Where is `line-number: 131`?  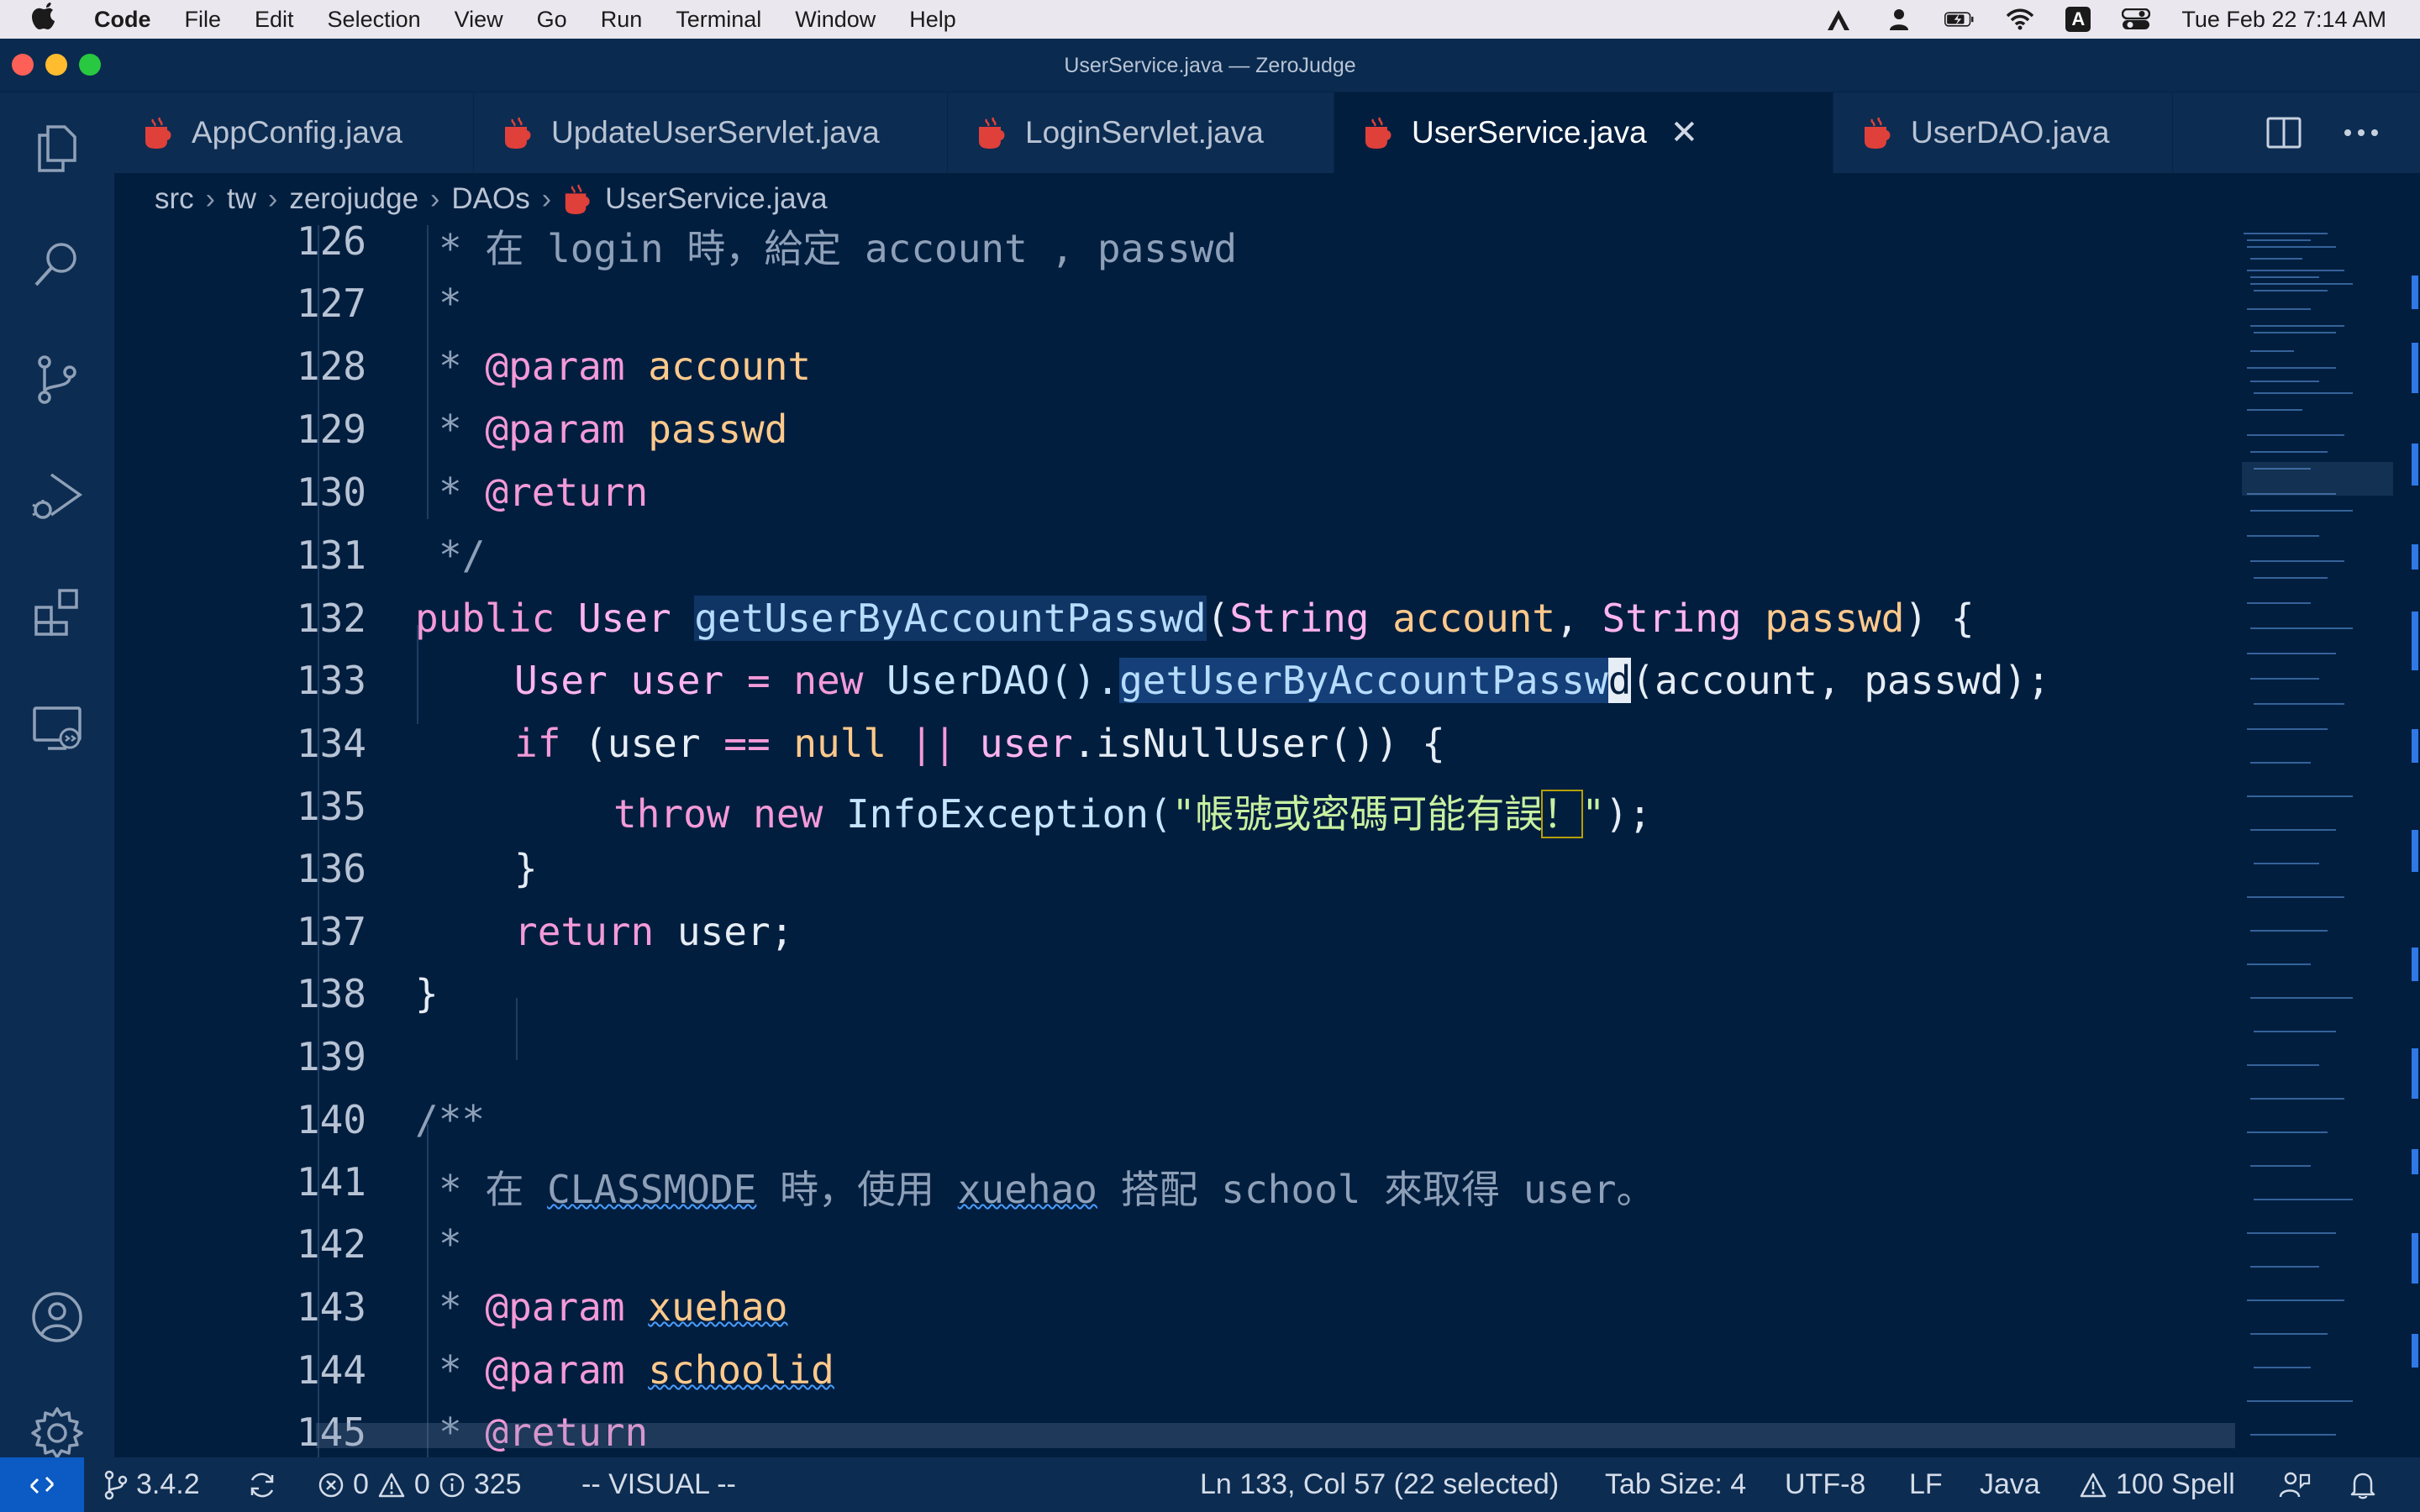 line-number: 131 is located at coordinates (331, 555).